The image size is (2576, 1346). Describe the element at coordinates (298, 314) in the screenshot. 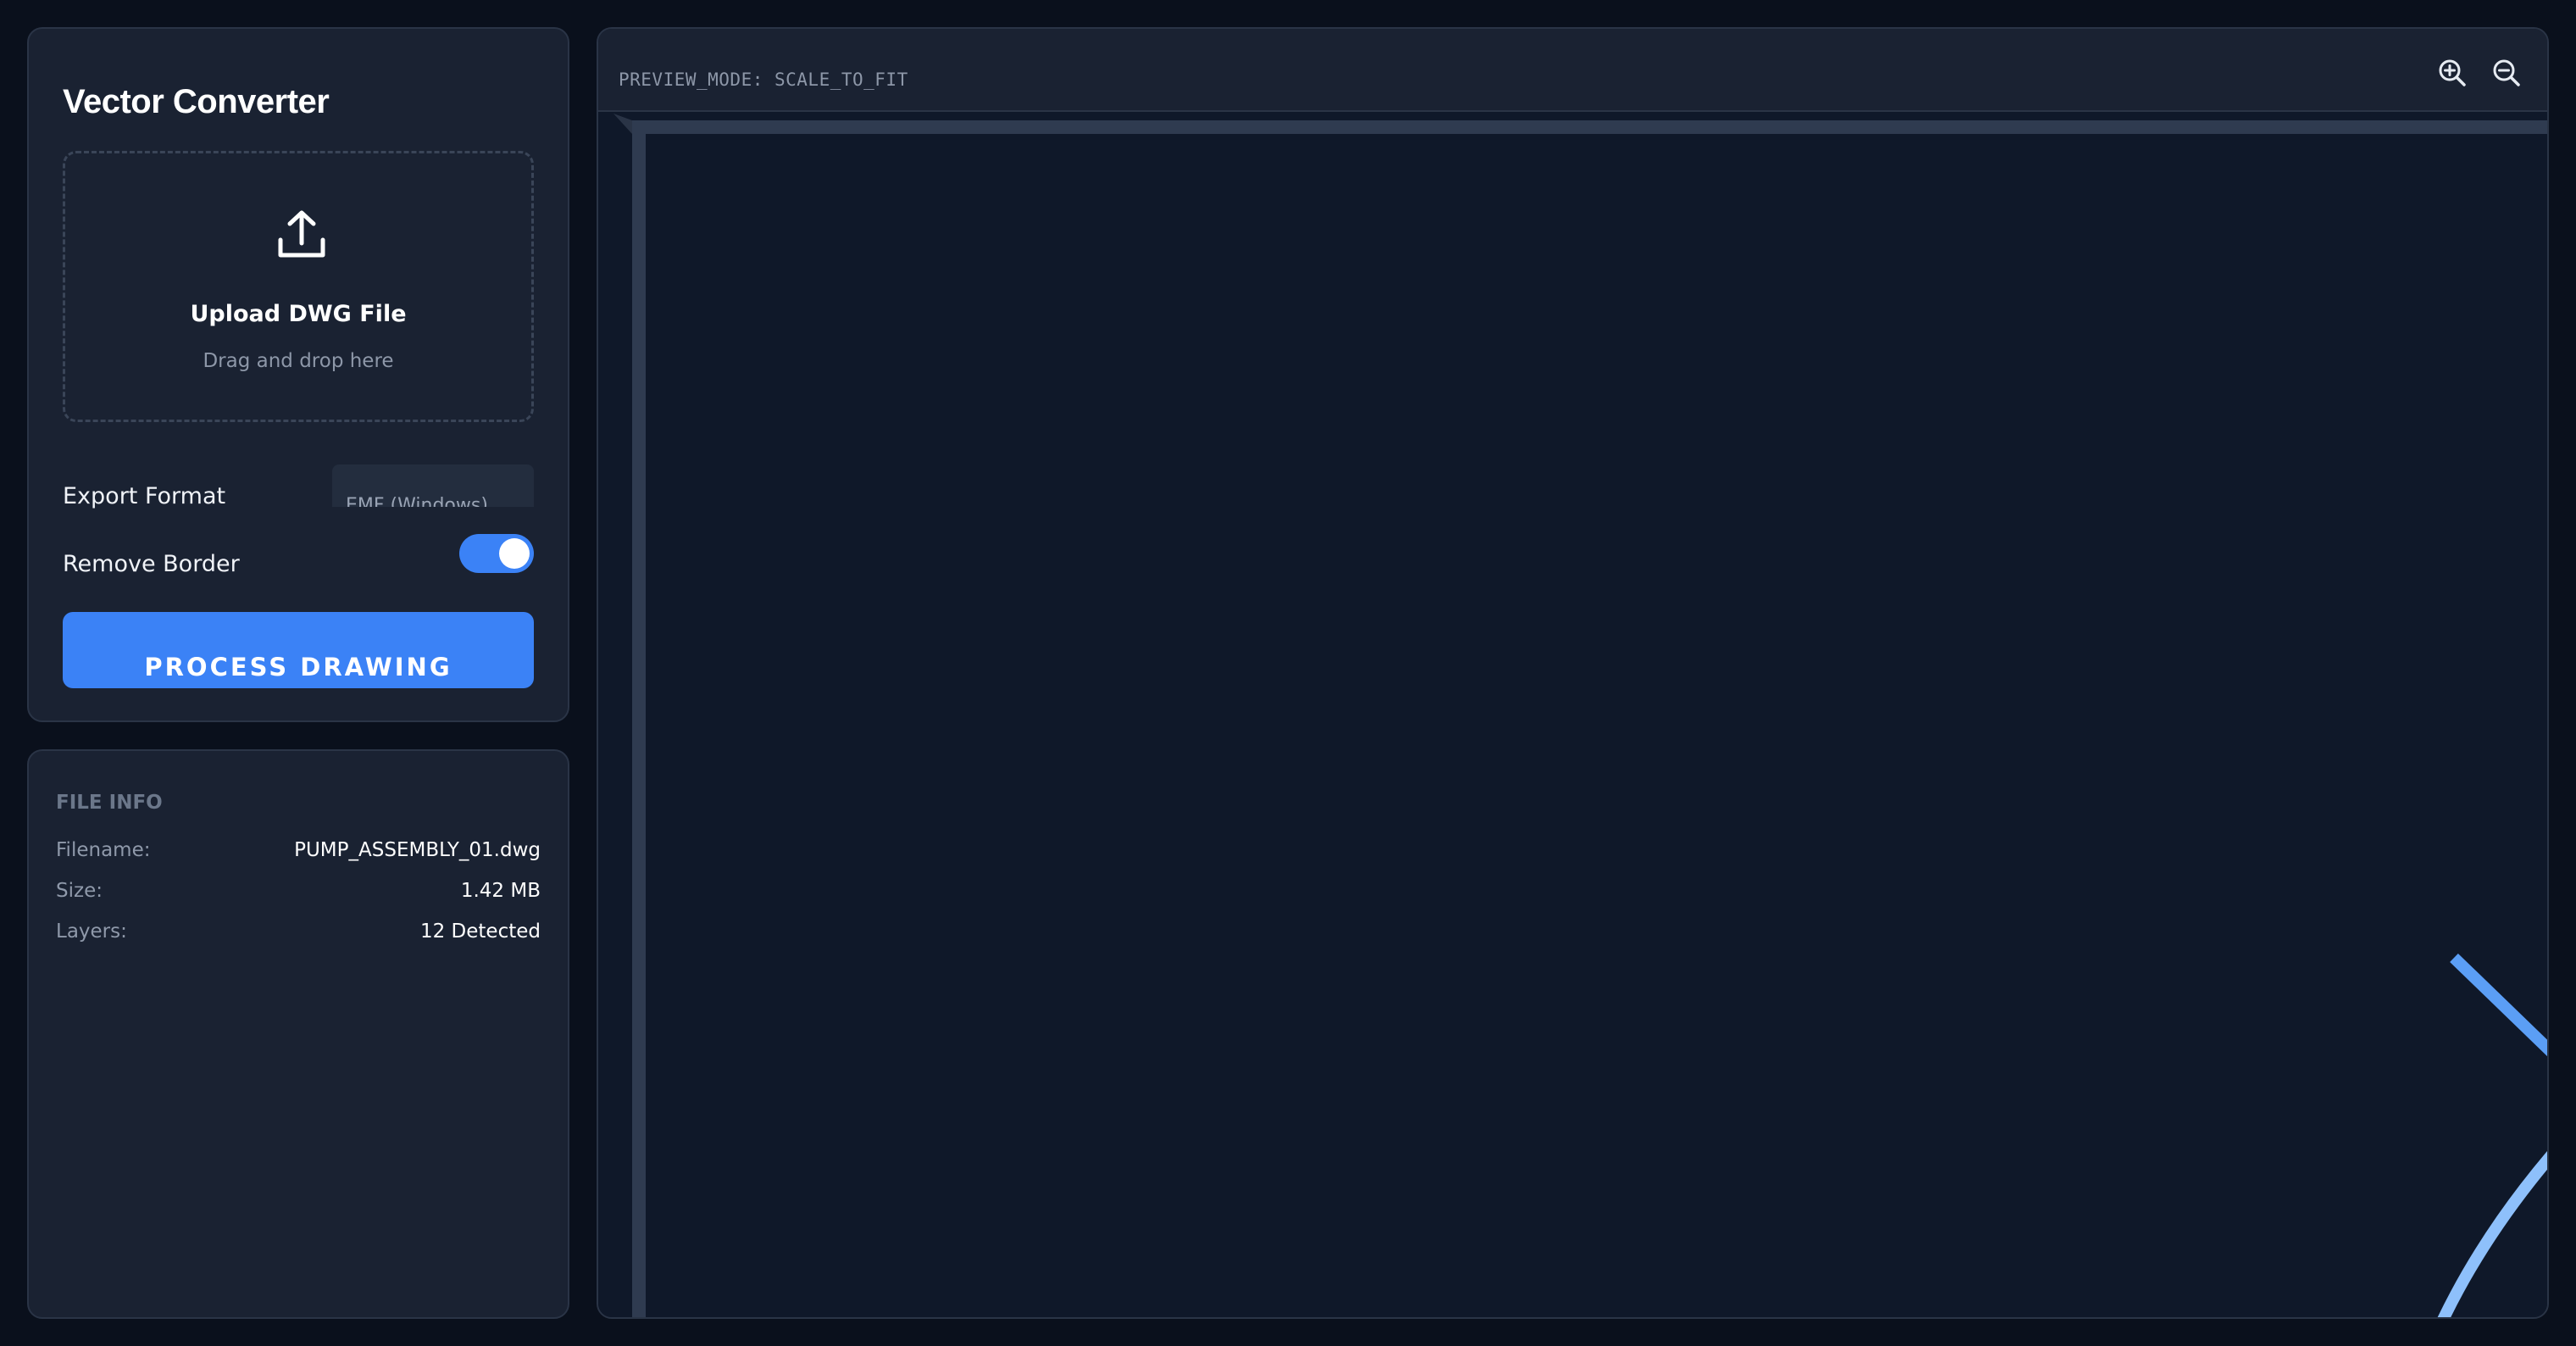

I see `upload-title: Upload DWG File` at that location.